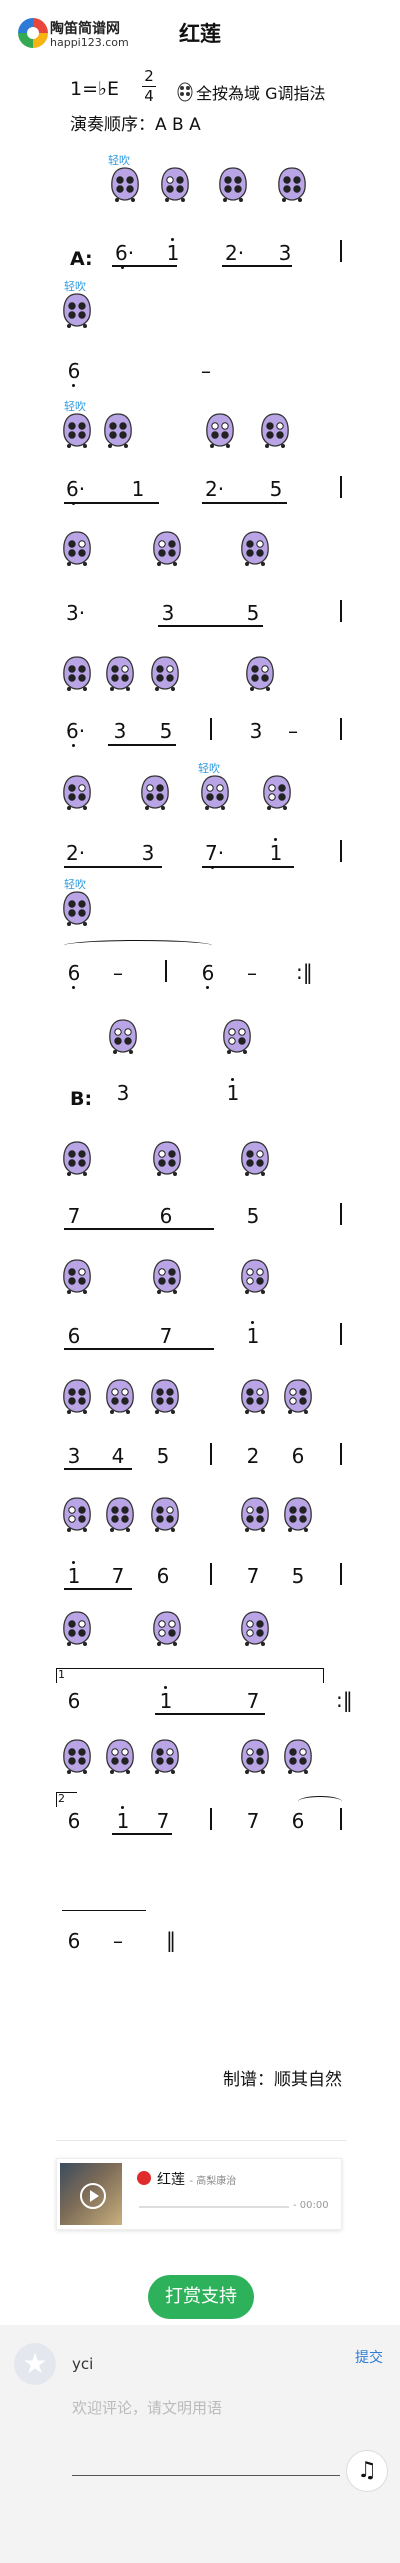  Describe the element at coordinates (125, 253) in the screenshot. I see `note: 6·` at that location.